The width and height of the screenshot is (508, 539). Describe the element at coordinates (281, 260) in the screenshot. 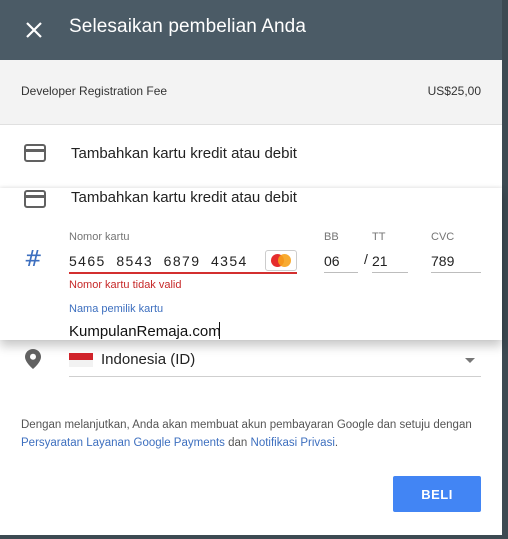

I see `mastercard-icon` at that location.